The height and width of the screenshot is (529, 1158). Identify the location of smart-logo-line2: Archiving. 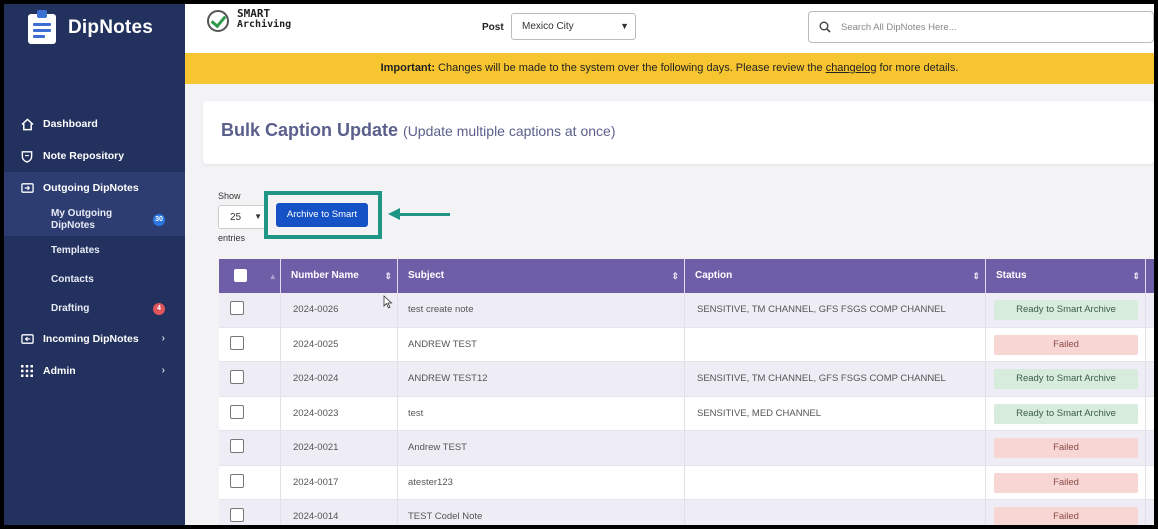
(264, 24).